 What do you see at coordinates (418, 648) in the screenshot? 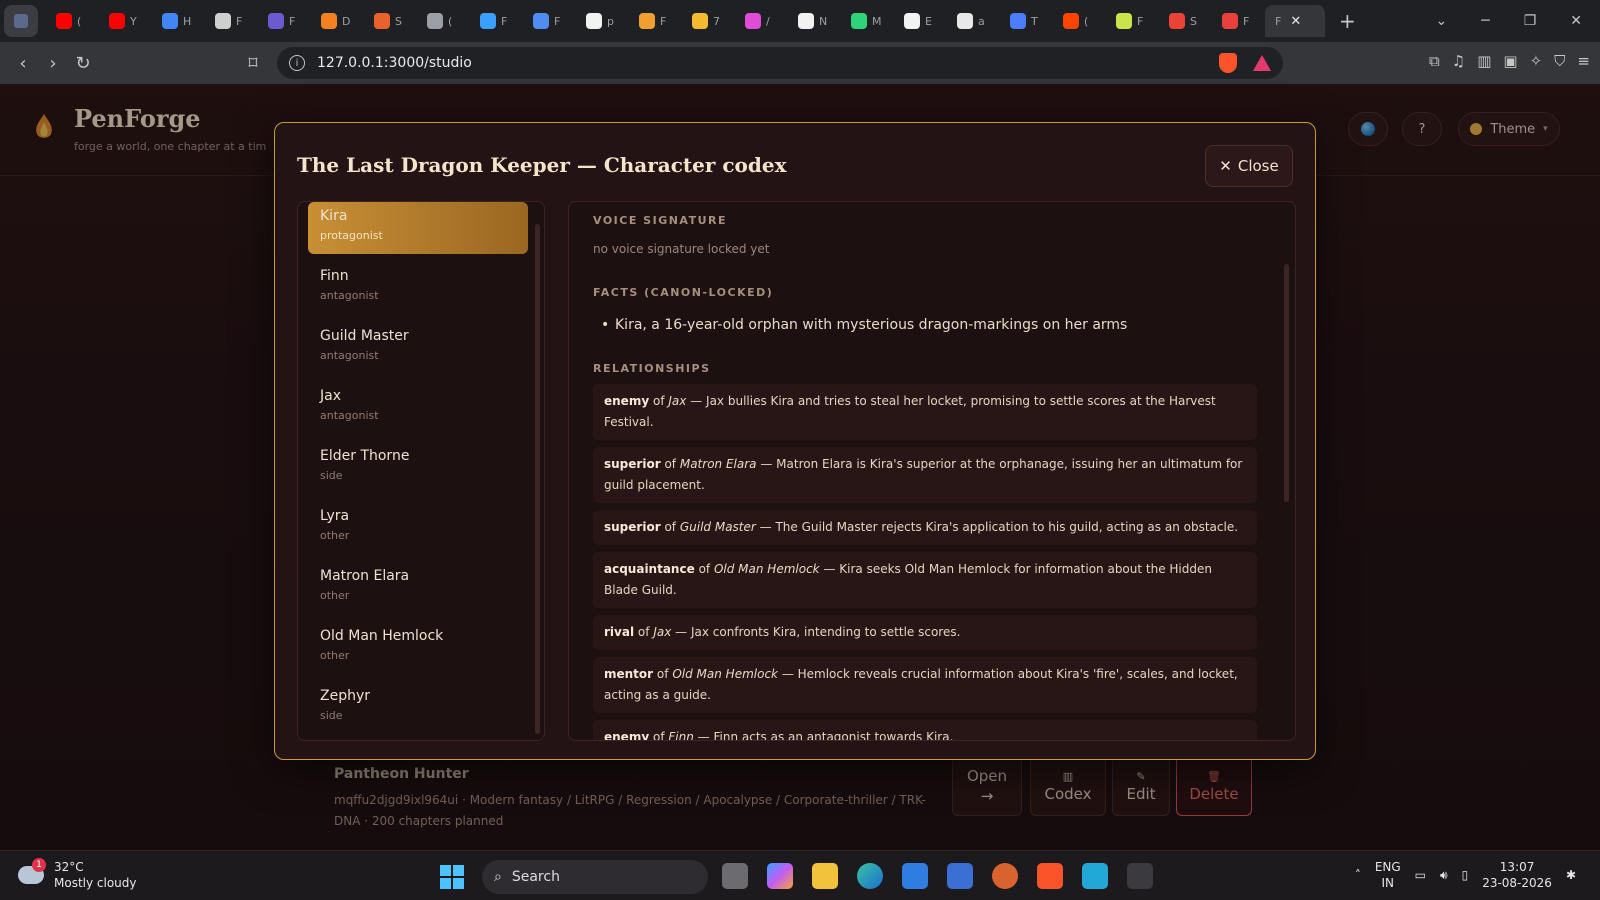
I see `character-list-item: Old Man Hemlock other` at bounding box center [418, 648].